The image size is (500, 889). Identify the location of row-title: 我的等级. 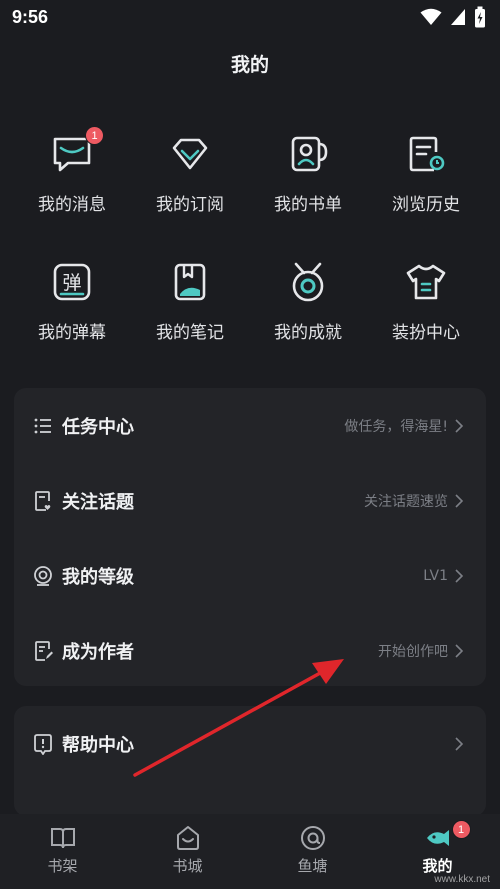
(98, 577).